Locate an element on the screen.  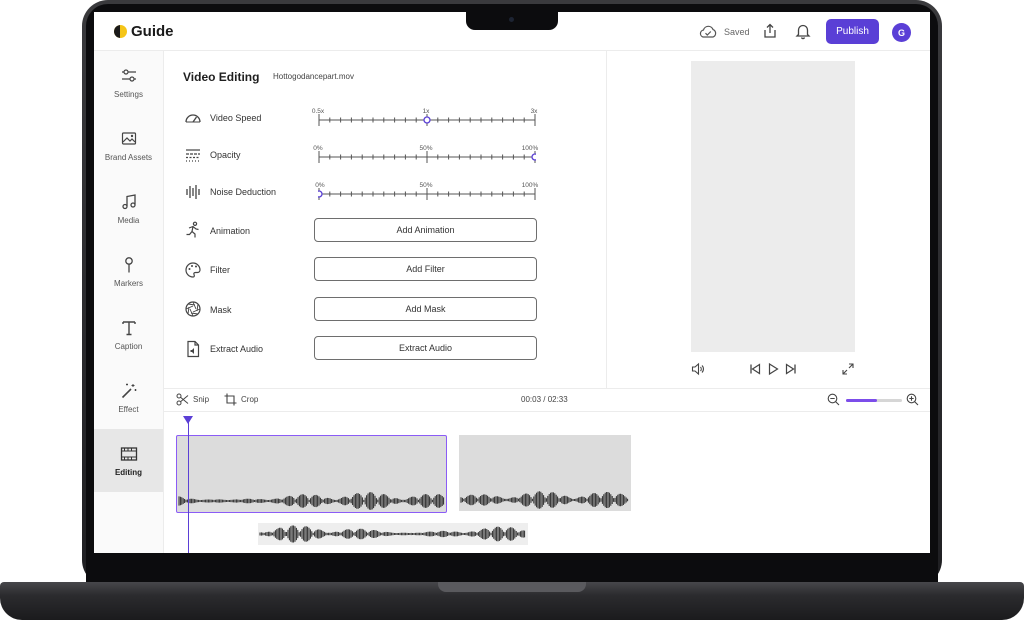
noise-deduction-slider: 0% 50% 100% is located at coordinates (426, 197).